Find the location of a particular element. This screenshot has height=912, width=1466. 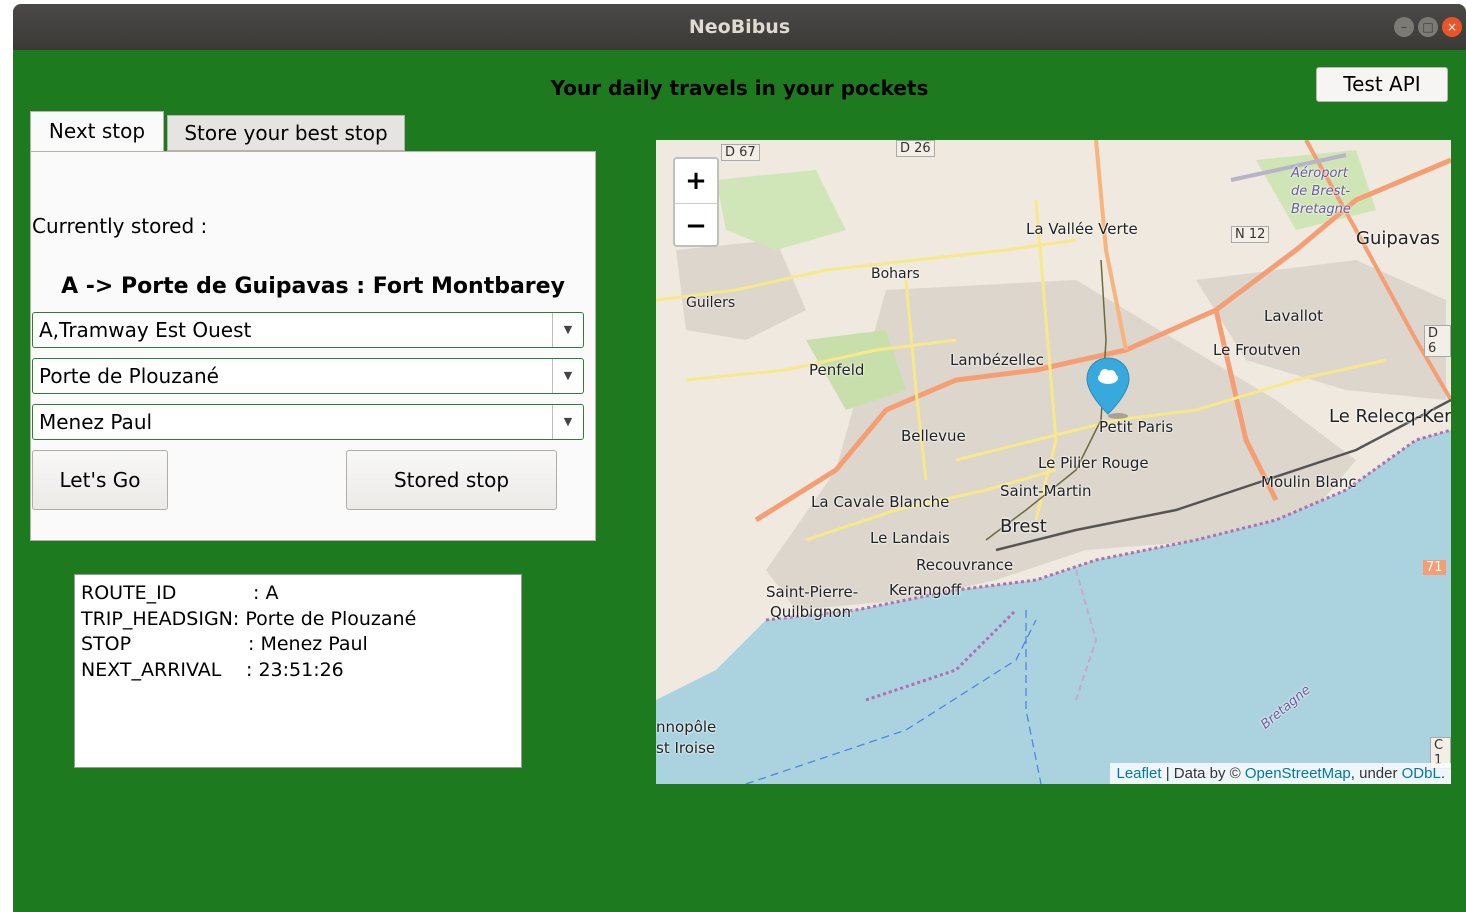

info-value: : Porte de Plouzané is located at coordinates (324, 618).